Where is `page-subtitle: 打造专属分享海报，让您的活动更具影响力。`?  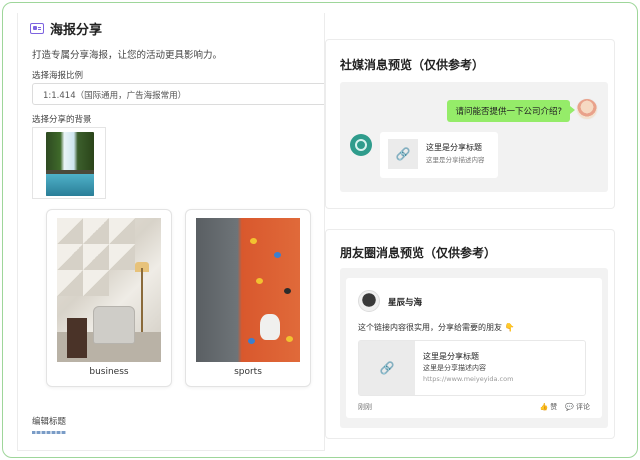
page-subtitle: 打造专属分享海报，让您的活动更具影响力。 is located at coordinates (127, 55).